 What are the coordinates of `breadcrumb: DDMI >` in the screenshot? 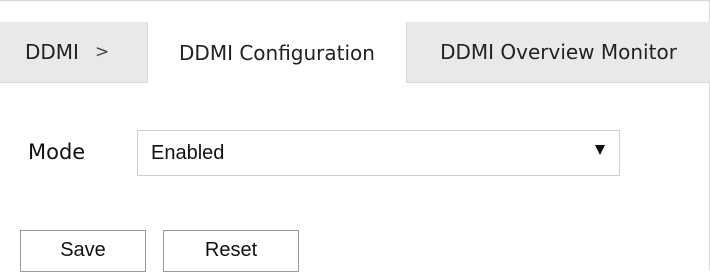 It's located at (54, 52).